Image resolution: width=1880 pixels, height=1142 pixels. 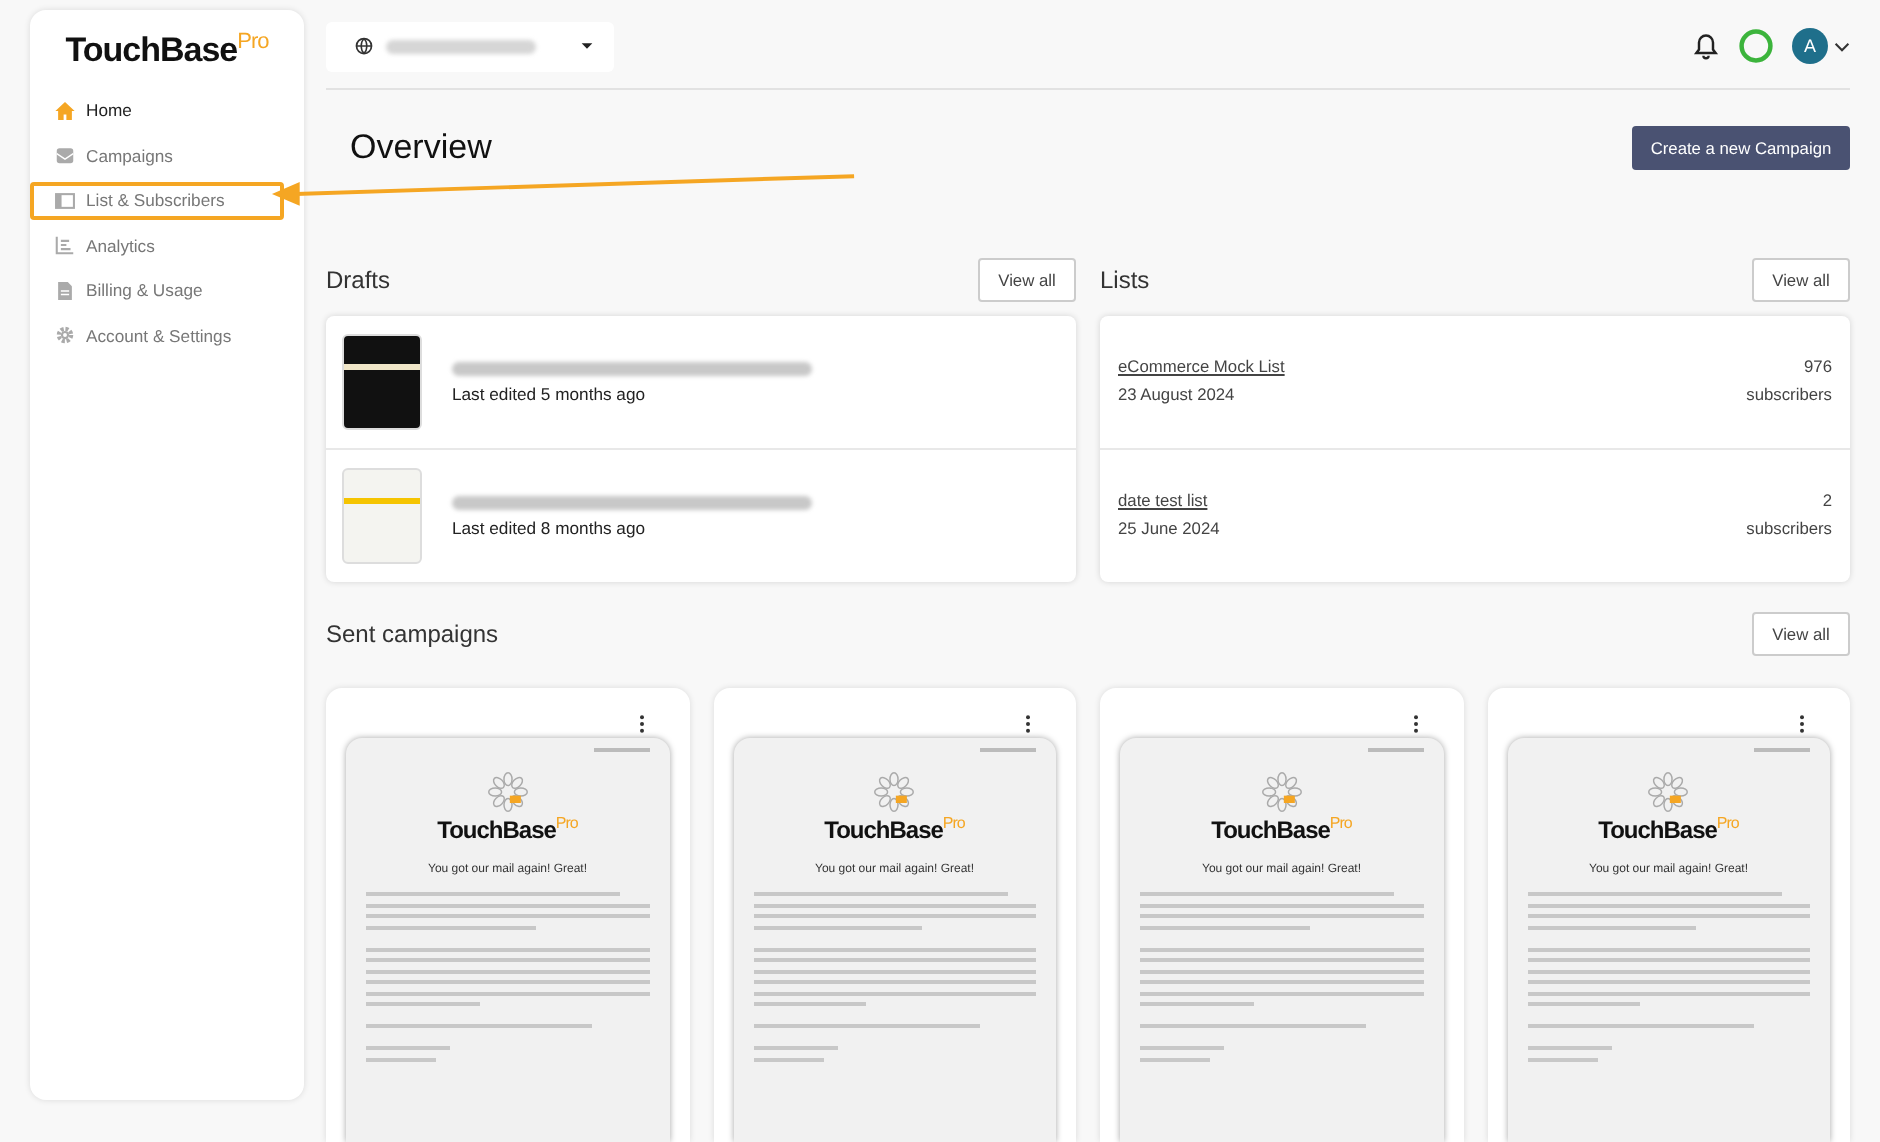 What do you see at coordinates (65, 245) in the screenshot?
I see `chart-icon` at bounding box center [65, 245].